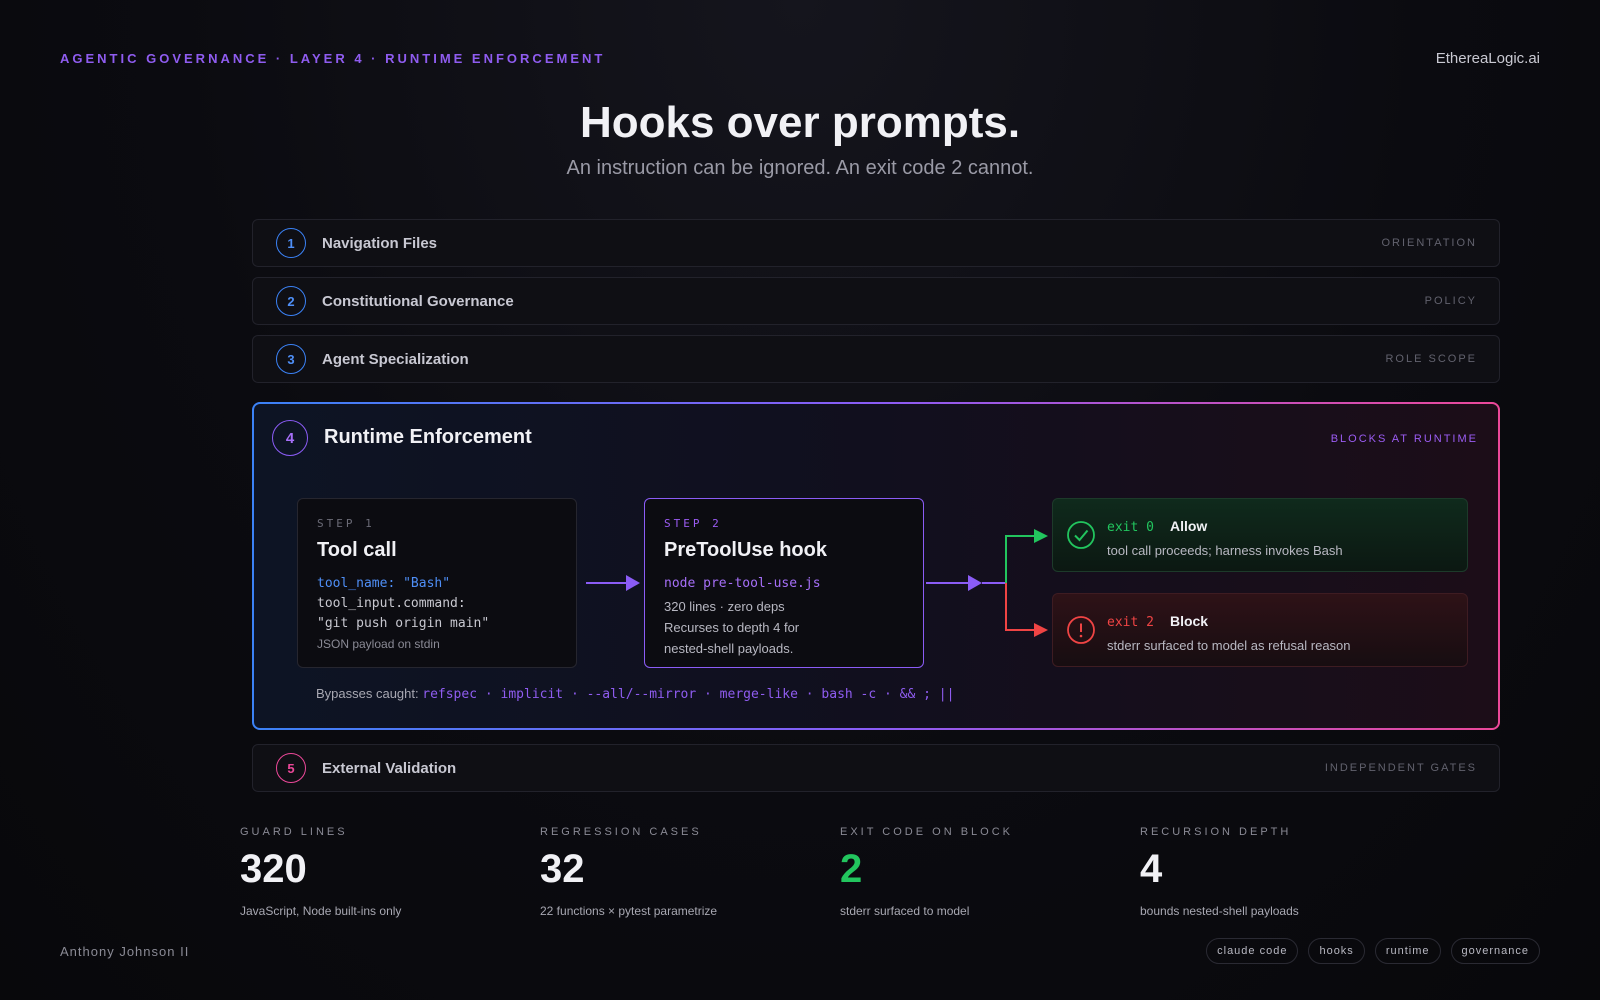  I want to click on layer-title: Runtime Enforcement, so click(428, 437).